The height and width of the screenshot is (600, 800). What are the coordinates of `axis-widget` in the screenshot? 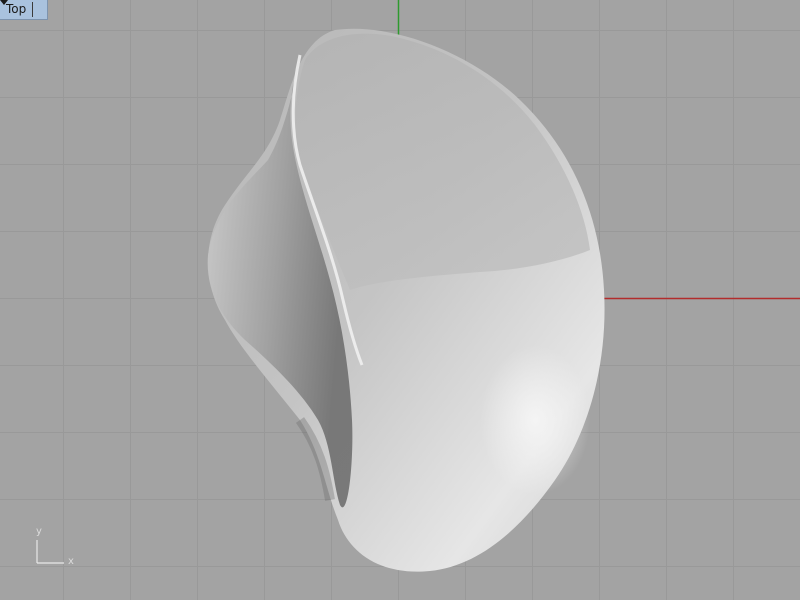 It's located at (50, 552).